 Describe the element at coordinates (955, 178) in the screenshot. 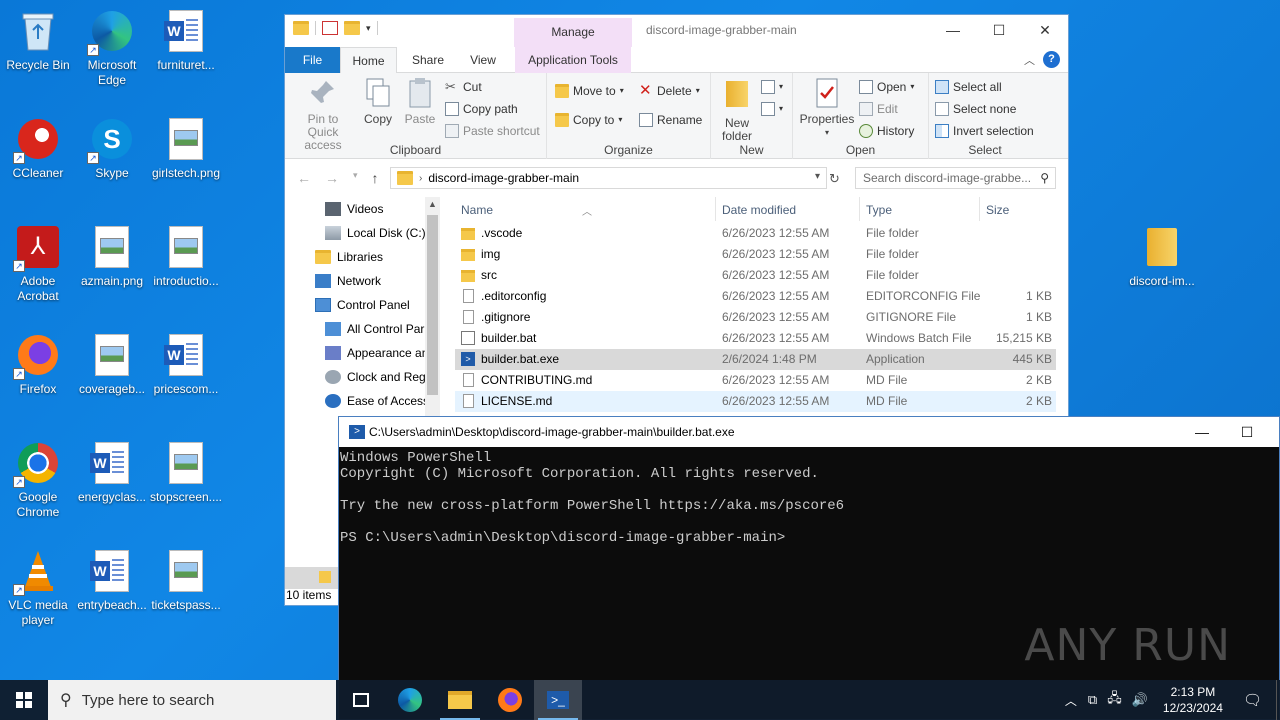

I see `search-input: Search discord-image-grabbe... ⚲` at that location.